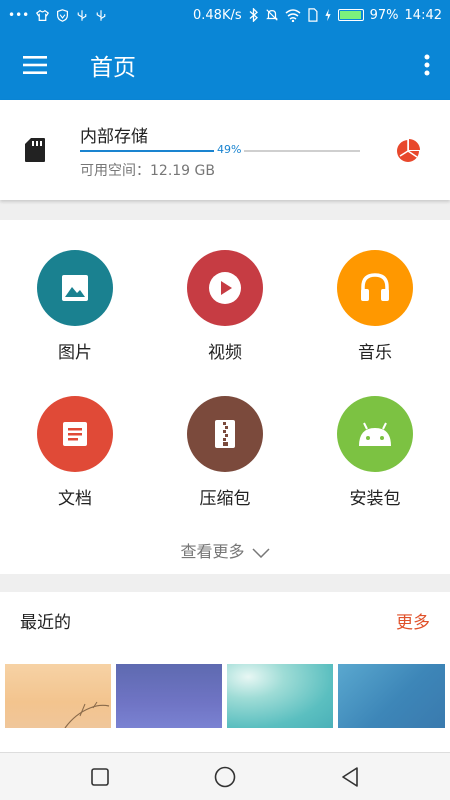 This screenshot has height=800, width=450. I want to click on app-bar: 首页, so click(225, 65).